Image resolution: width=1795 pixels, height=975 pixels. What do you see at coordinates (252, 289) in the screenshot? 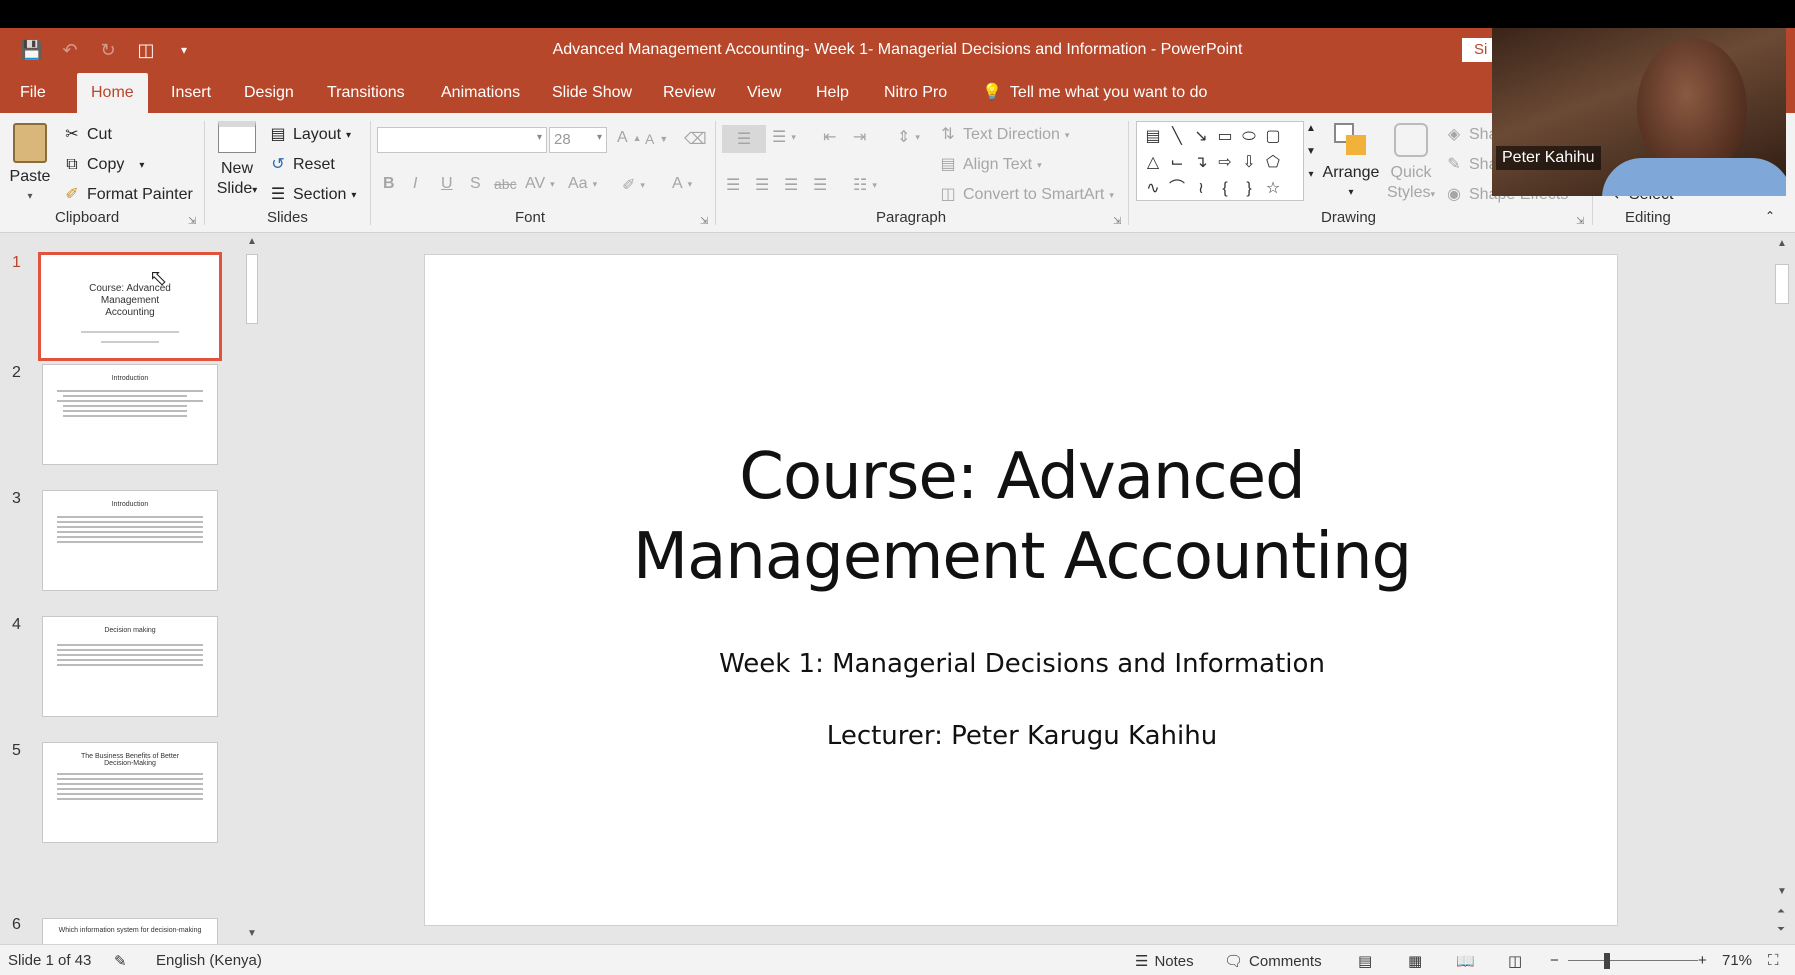
I see `scrollbar-thumb` at bounding box center [252, 289].